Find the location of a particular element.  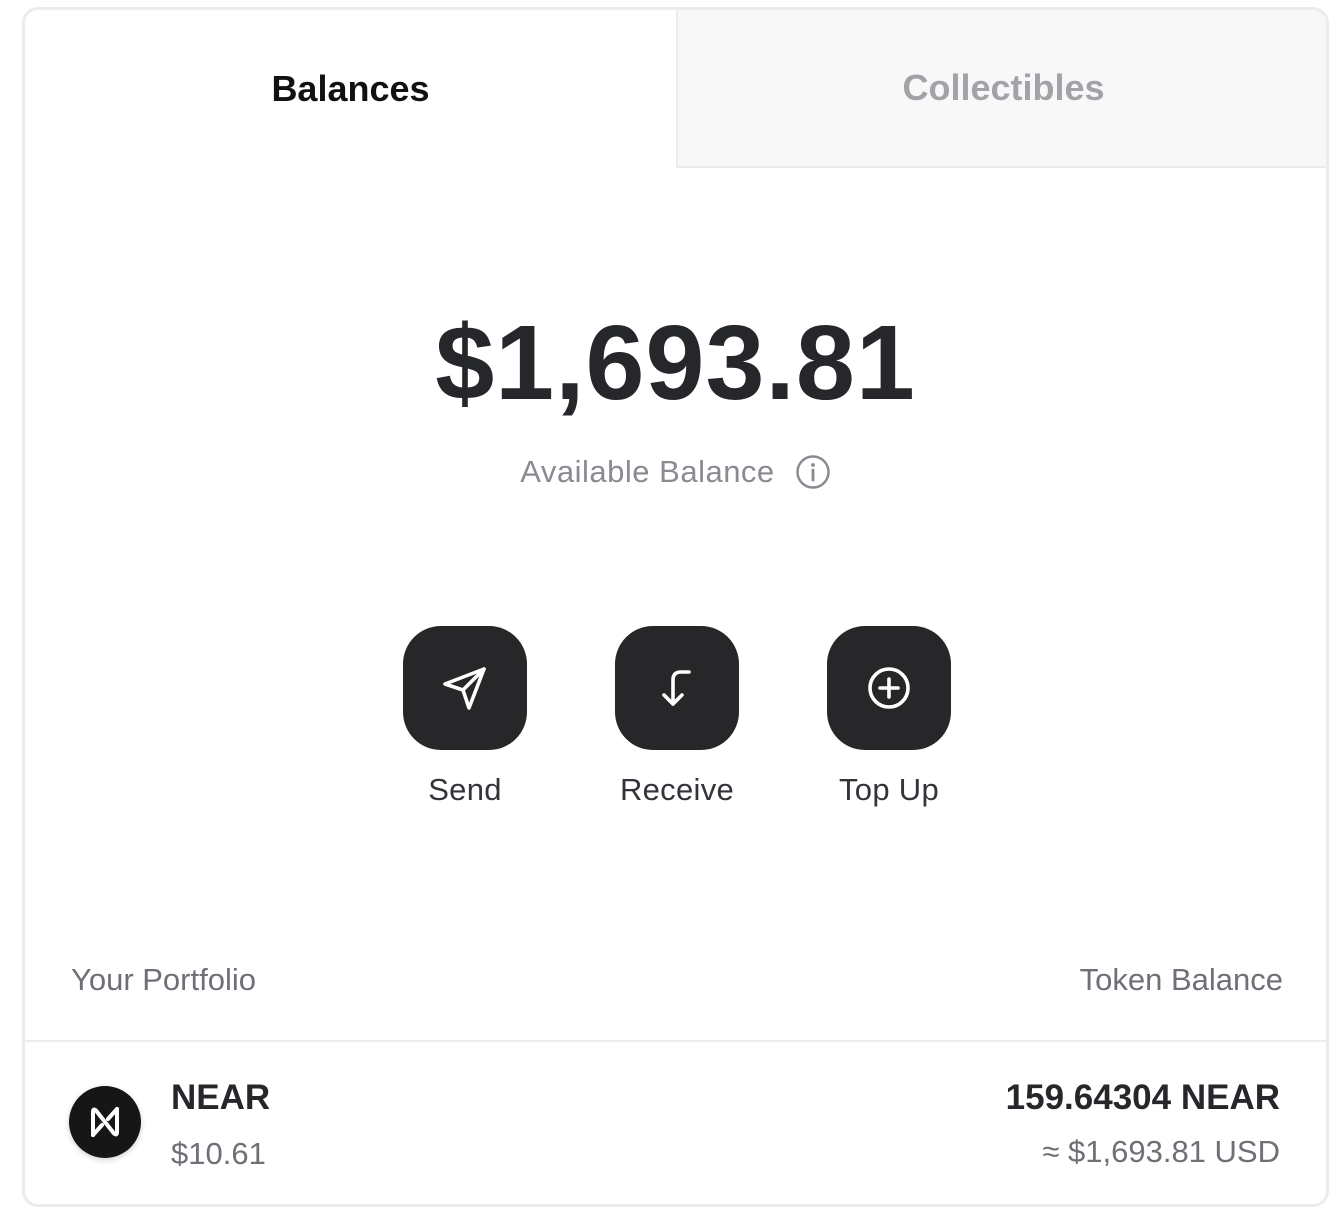

send-button-circle is located at coordinates (465, 688).